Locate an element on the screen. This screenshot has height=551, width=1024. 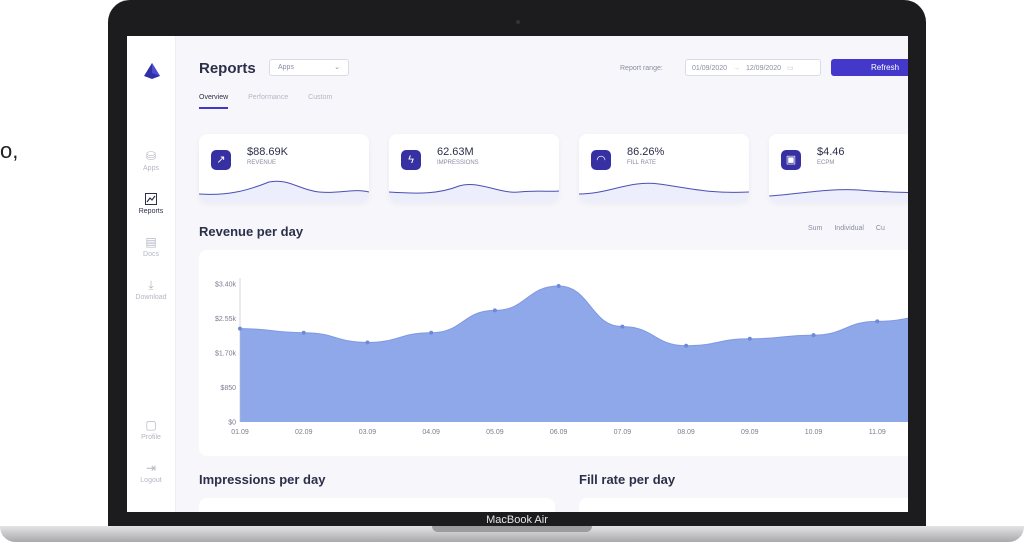
report-range-picker: 01/09/2020 → 12/09/2020 ▭ is located at coordinates (753, 67).